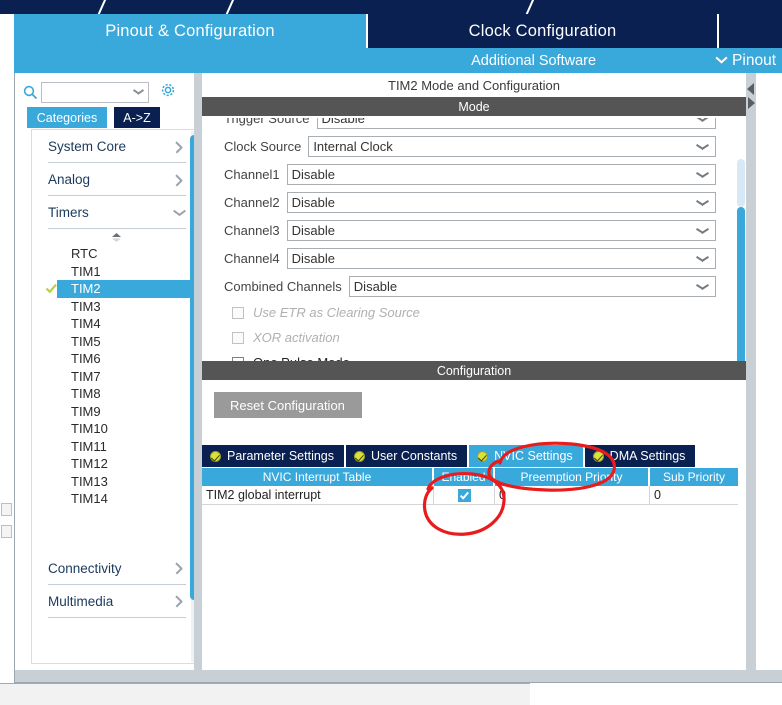 The width and height of the screenshot is (782, 705). I want to click on sidebar-item-tim3: TIM3, so click(116, 307).